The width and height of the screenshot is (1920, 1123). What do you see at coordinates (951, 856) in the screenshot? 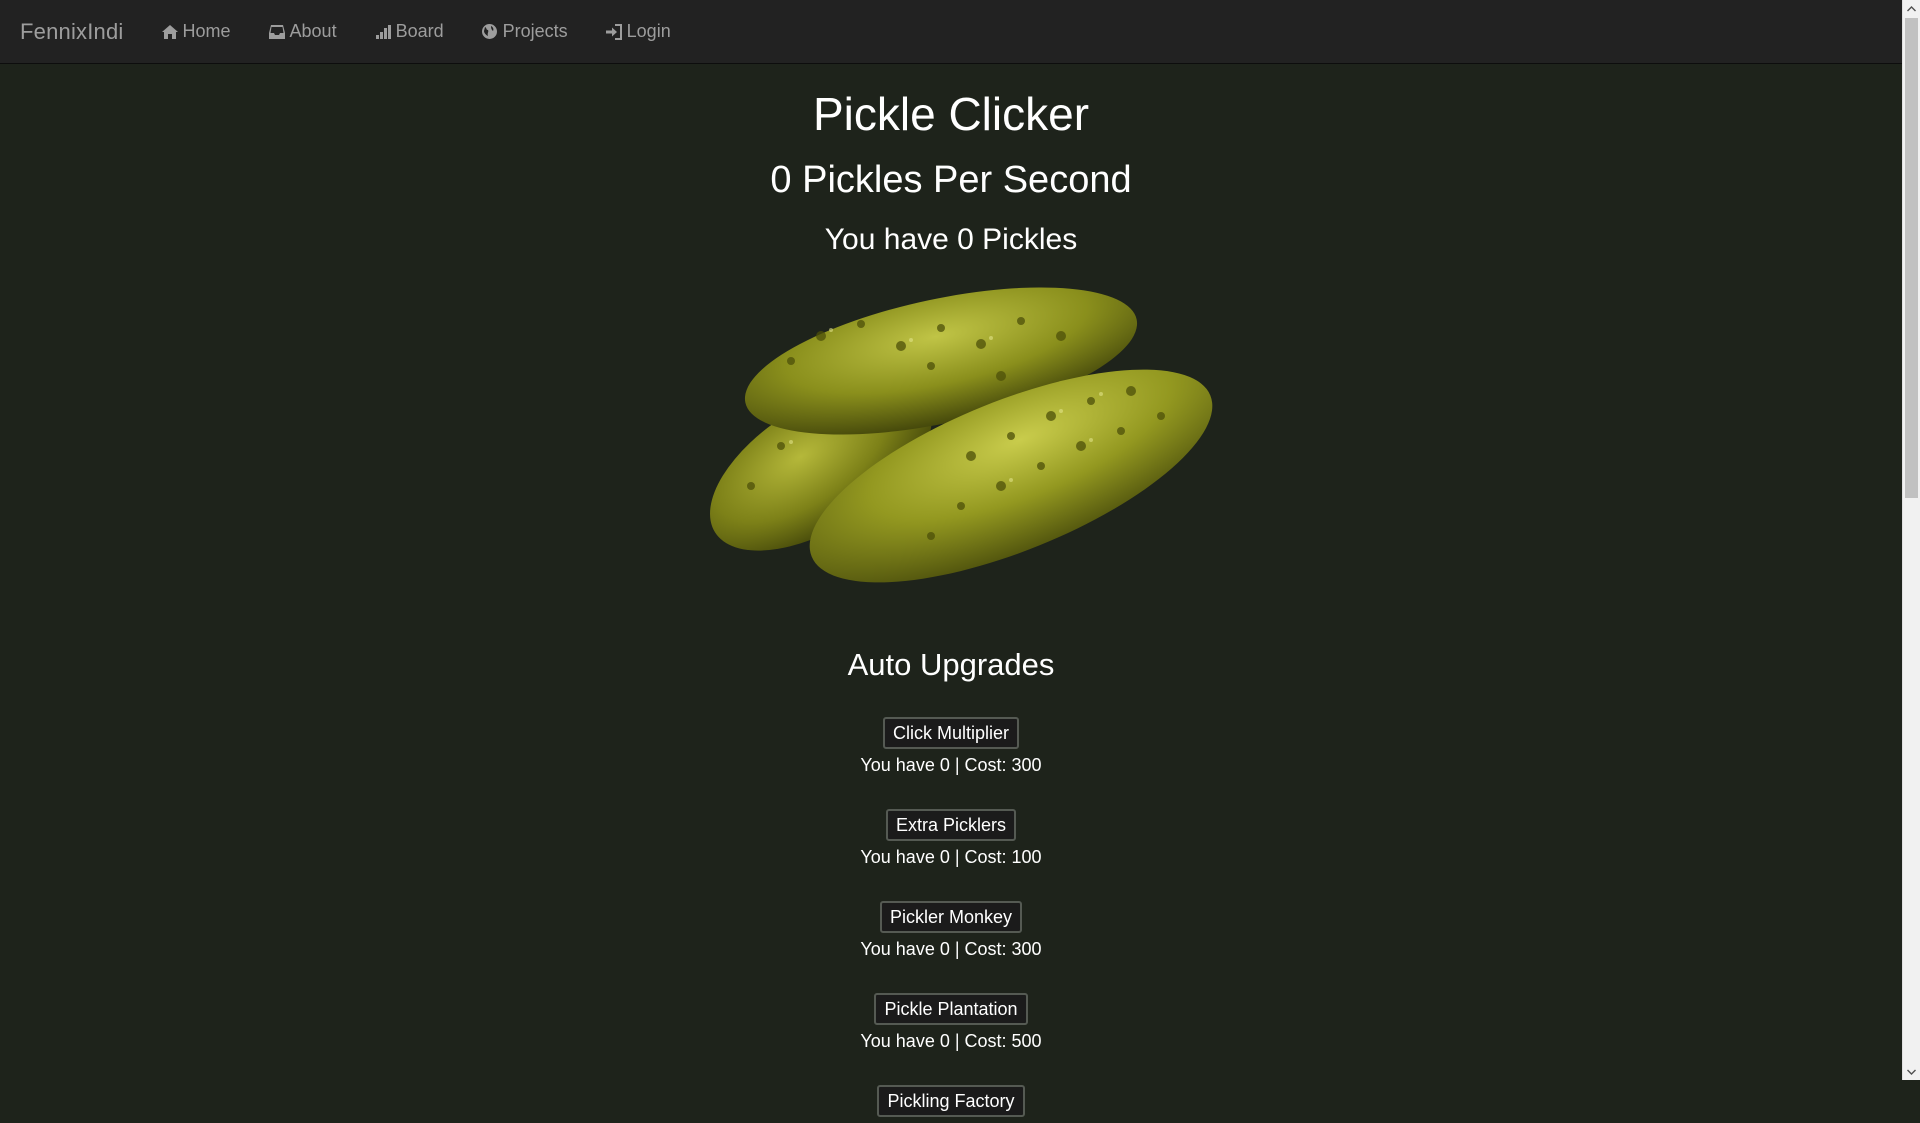
I see `upgrade-info: You have 0 | Cost: 100` at bounding box center [951, 856].